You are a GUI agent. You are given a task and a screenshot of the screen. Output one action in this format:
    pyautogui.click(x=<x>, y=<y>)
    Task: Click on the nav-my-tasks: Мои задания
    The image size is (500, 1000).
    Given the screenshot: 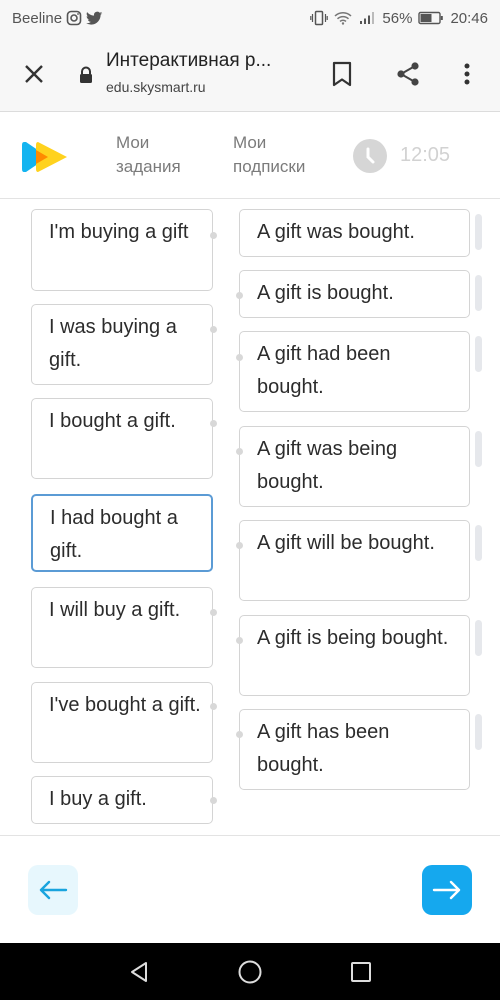 What is the action you would take?
    pyautogui.click(x=148, y=155)
    